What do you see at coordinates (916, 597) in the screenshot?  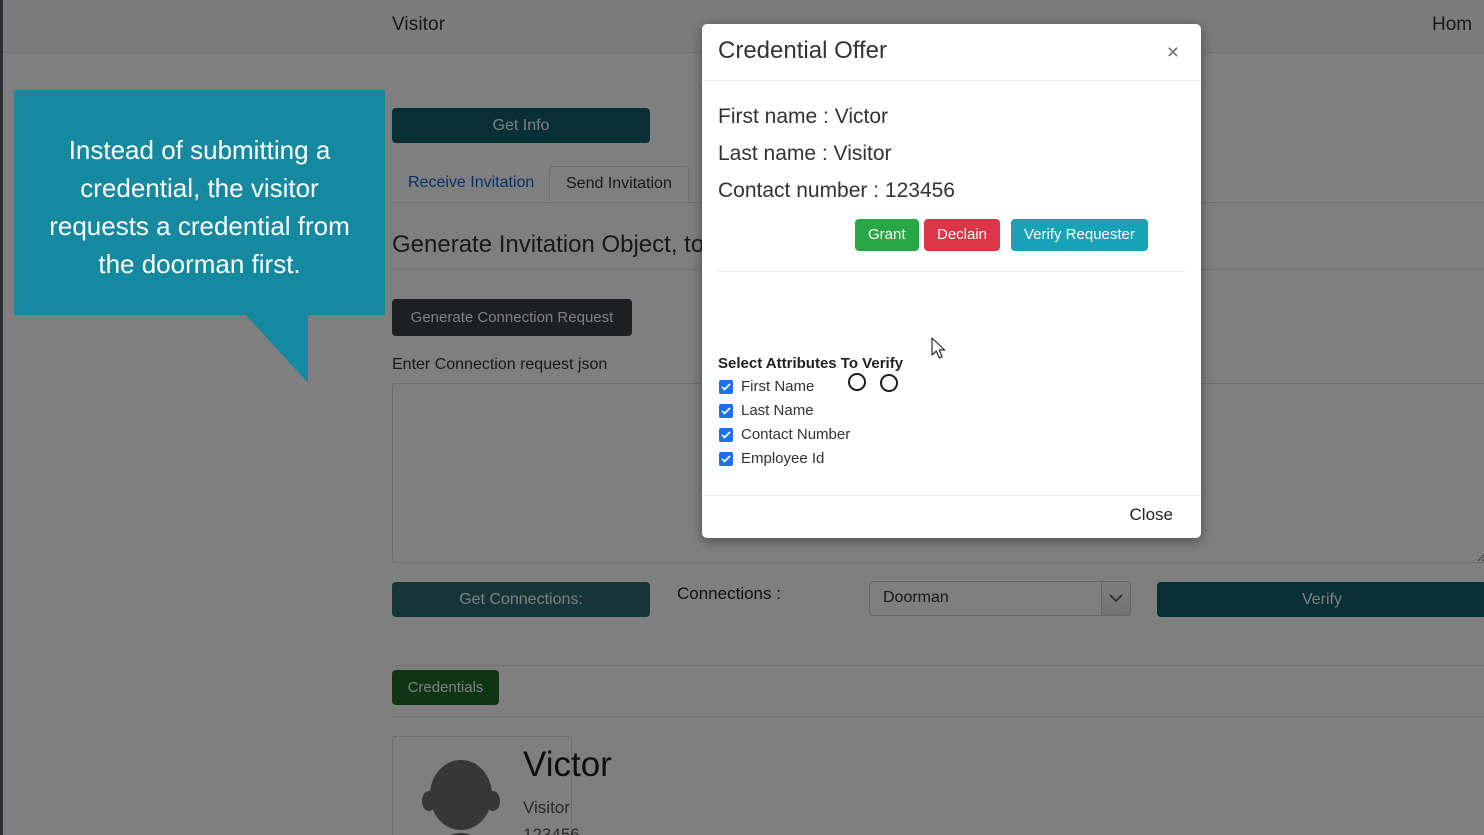 I see `connections-select-value: Doorman` at bounding box center [916, 597].